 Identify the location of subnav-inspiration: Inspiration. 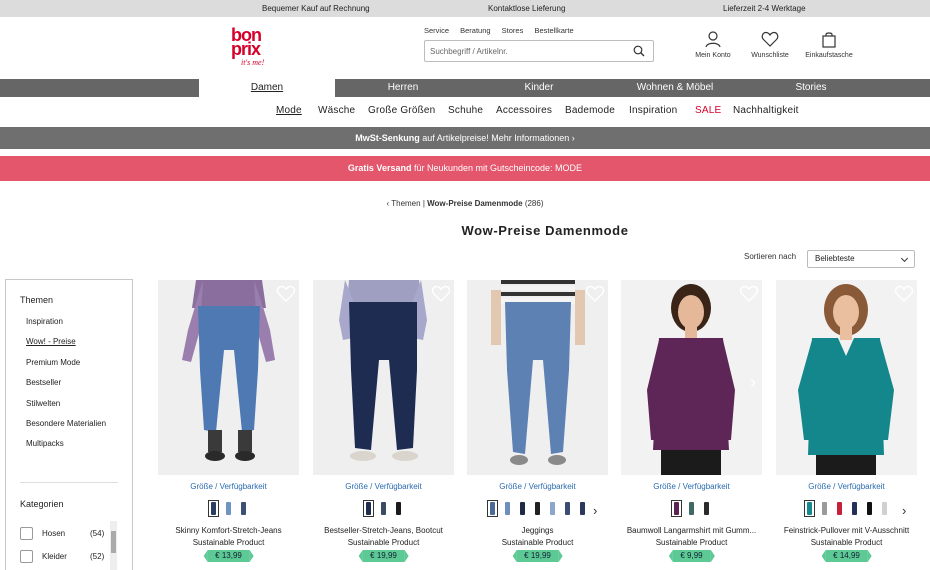
(653, 110).